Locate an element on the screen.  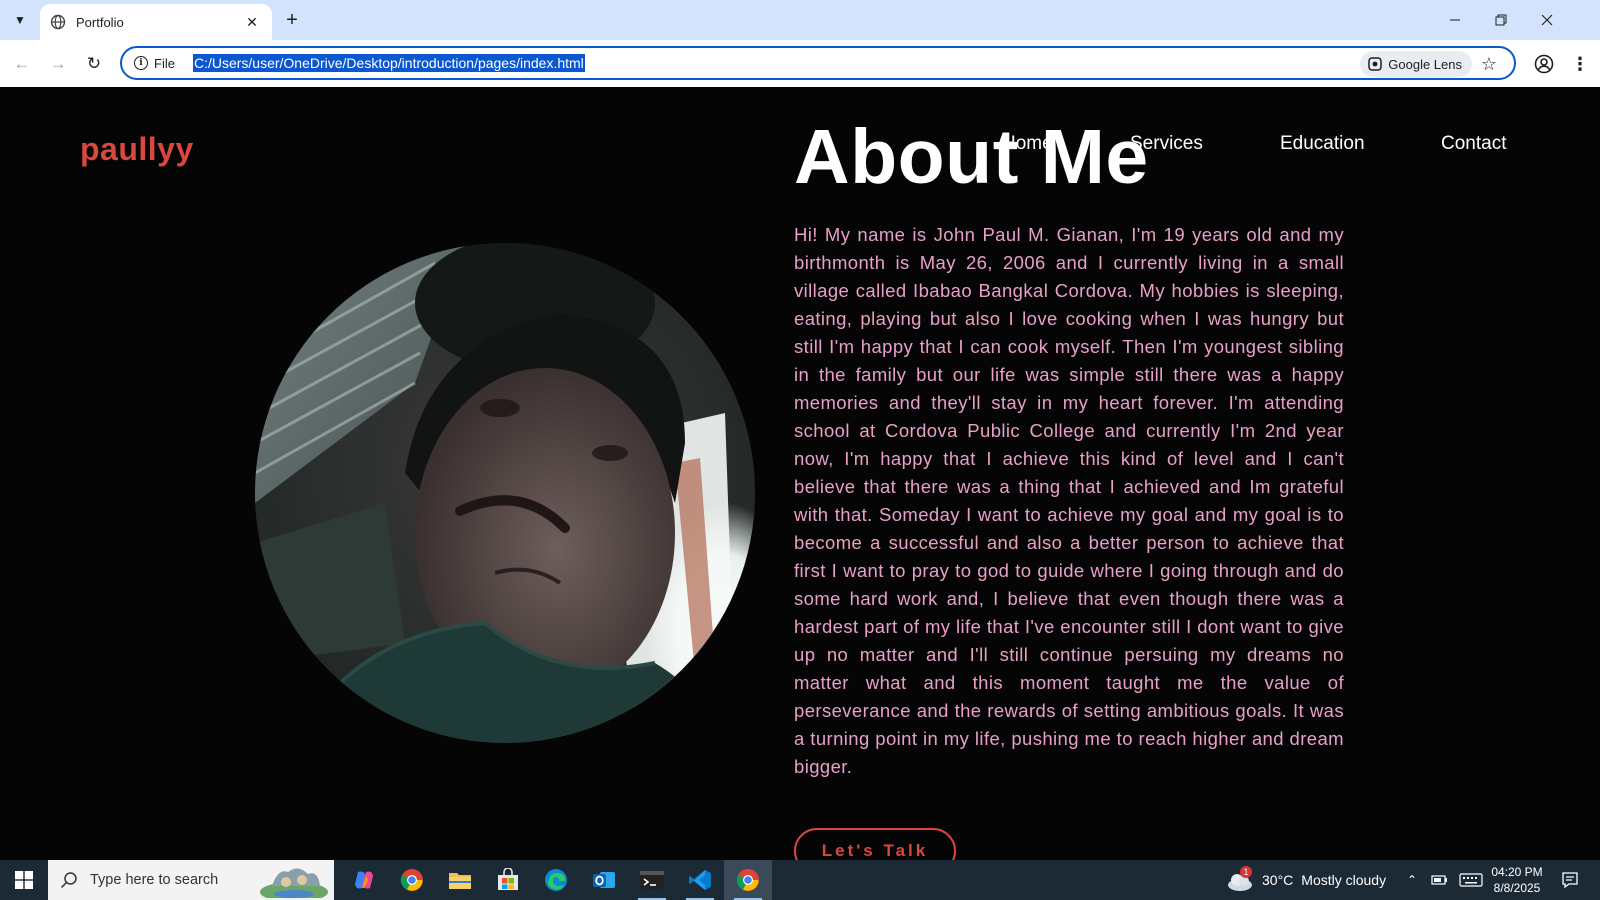
restore-button is located at coordinates (1501, 20).